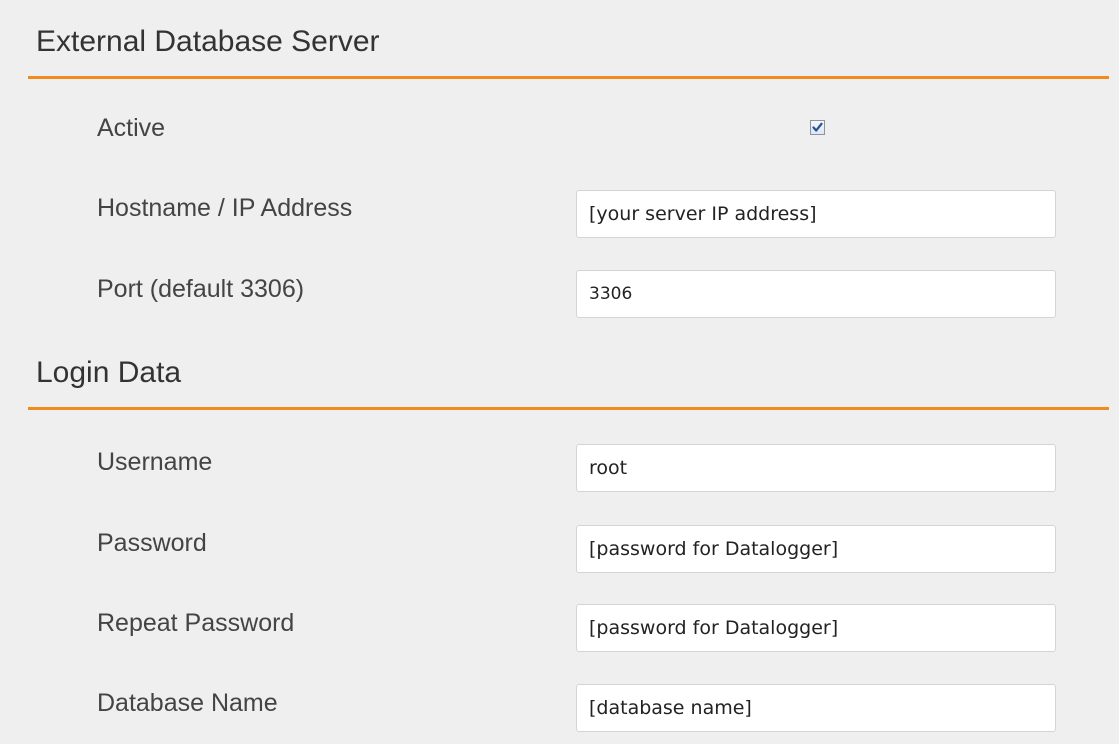 The image size is (1119, 744). I want to click on section-title-login-data: Login Data, so click(109, 372).